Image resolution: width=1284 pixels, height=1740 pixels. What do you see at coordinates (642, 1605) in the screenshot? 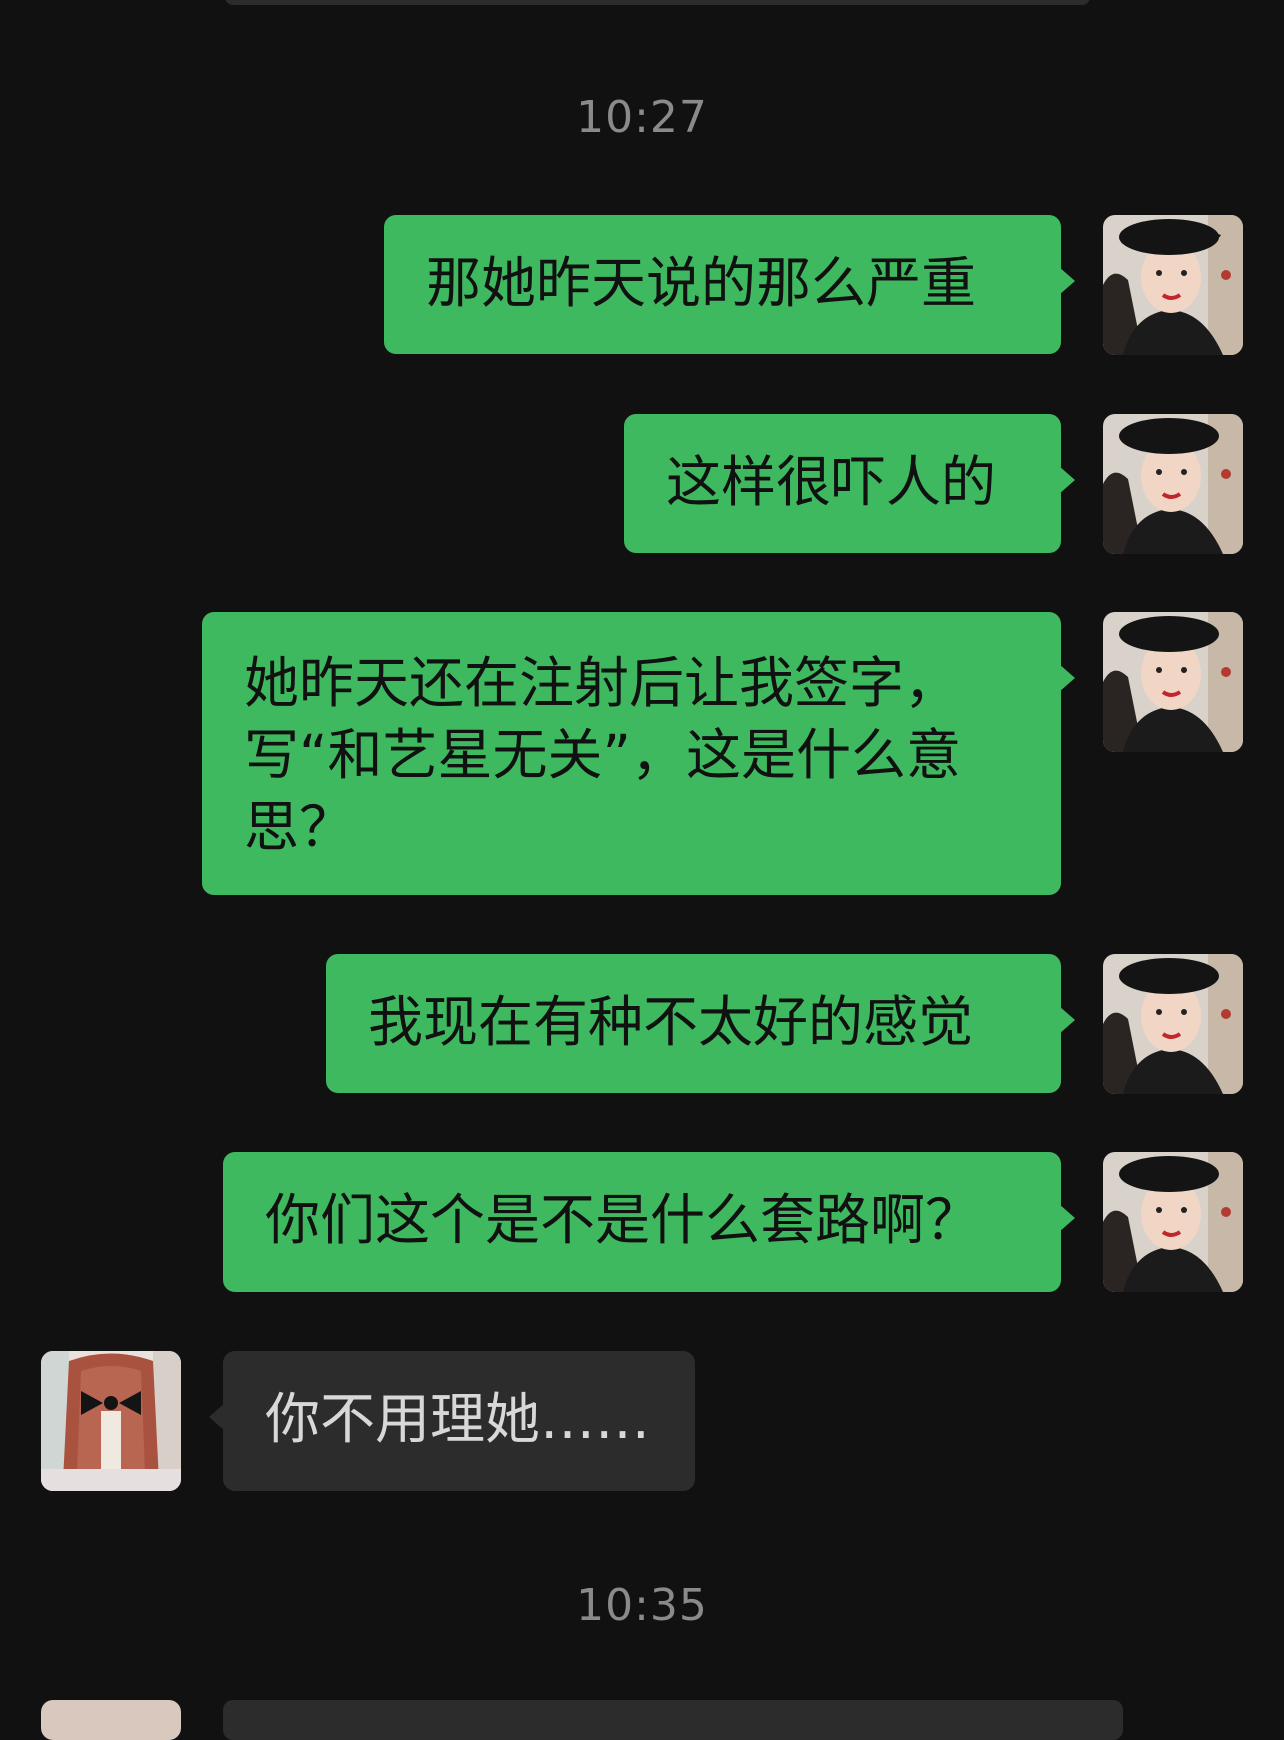
I see `timestamp: 10:35` at bounding box center [642, 1605].